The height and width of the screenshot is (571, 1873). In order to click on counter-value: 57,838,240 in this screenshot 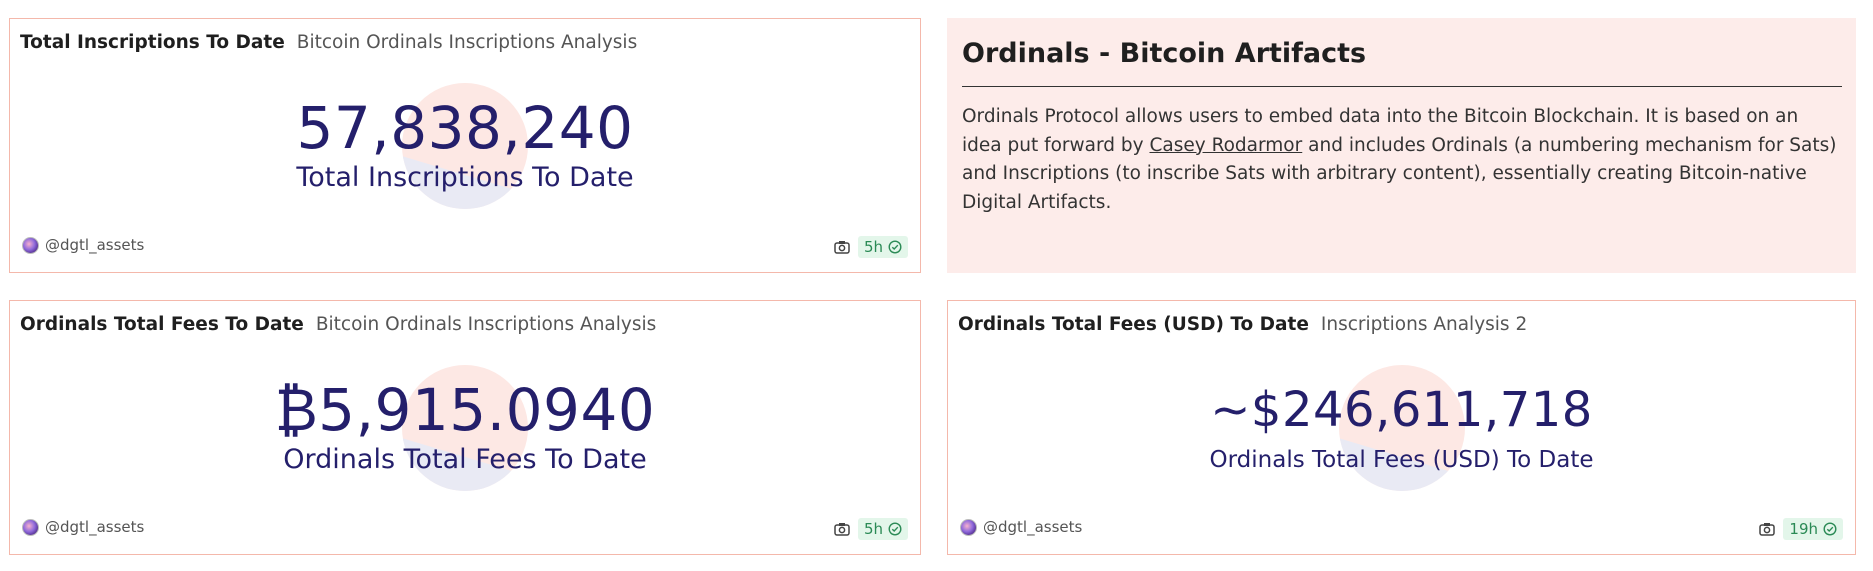, I will do `click(465, 128)`.